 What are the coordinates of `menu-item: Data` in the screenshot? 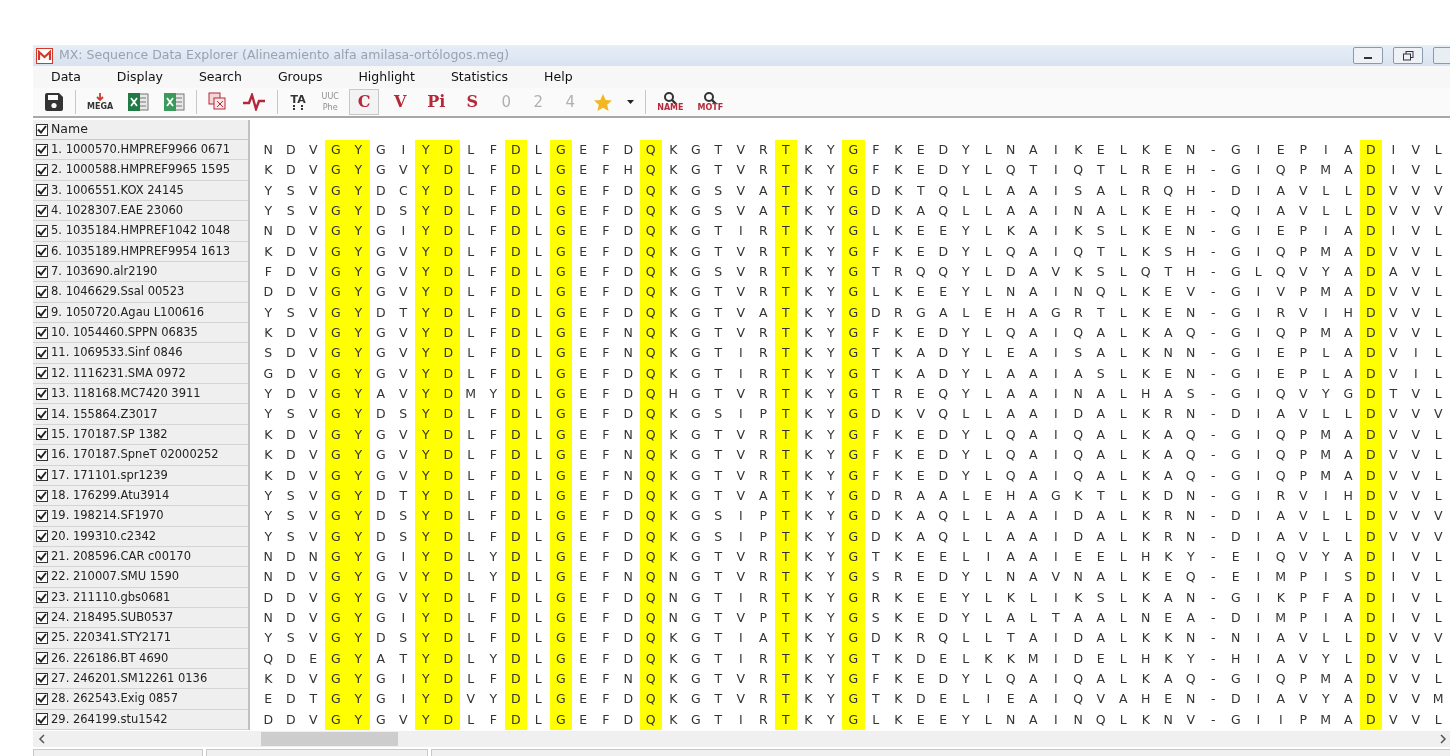 It's located at (66, 77).